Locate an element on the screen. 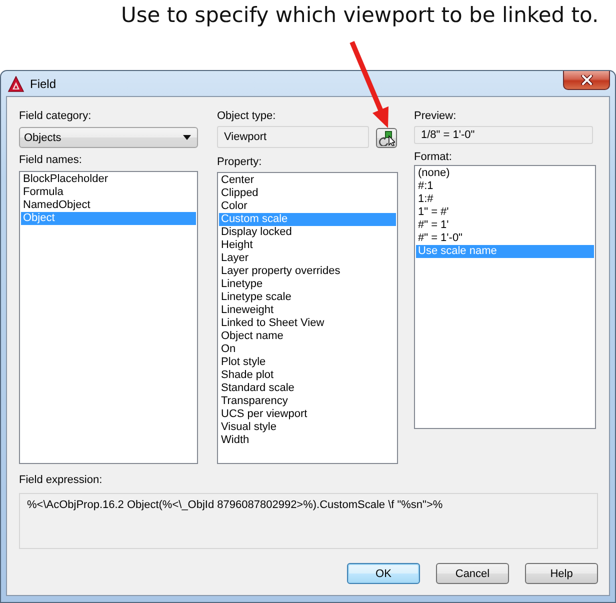 The image size is (616, 603). cancel-button: Cancel is located at coordinates (472, 573).